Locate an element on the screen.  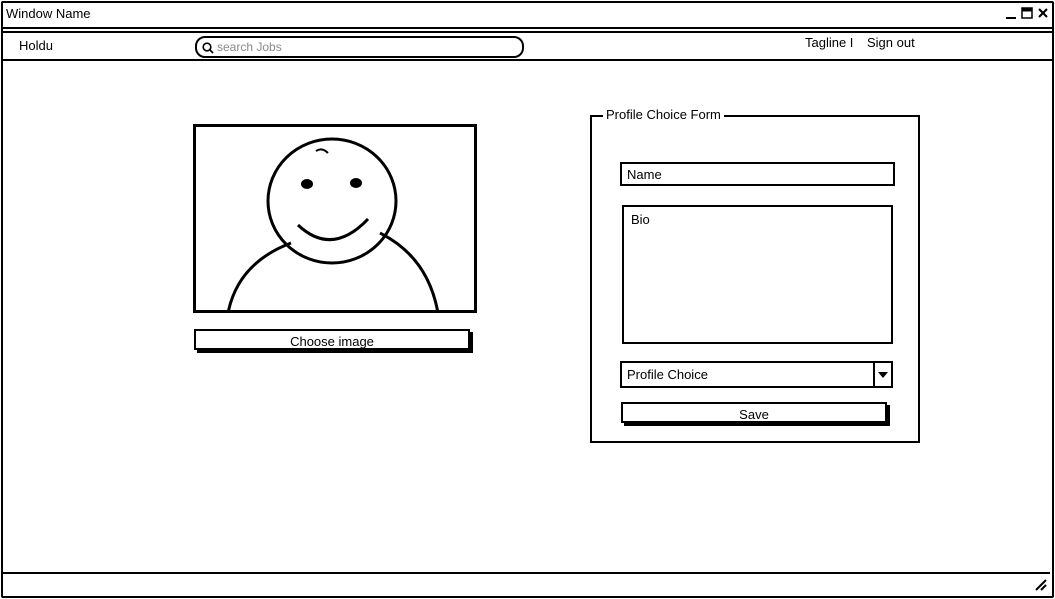
search-input is located at coordinates (362, 47).